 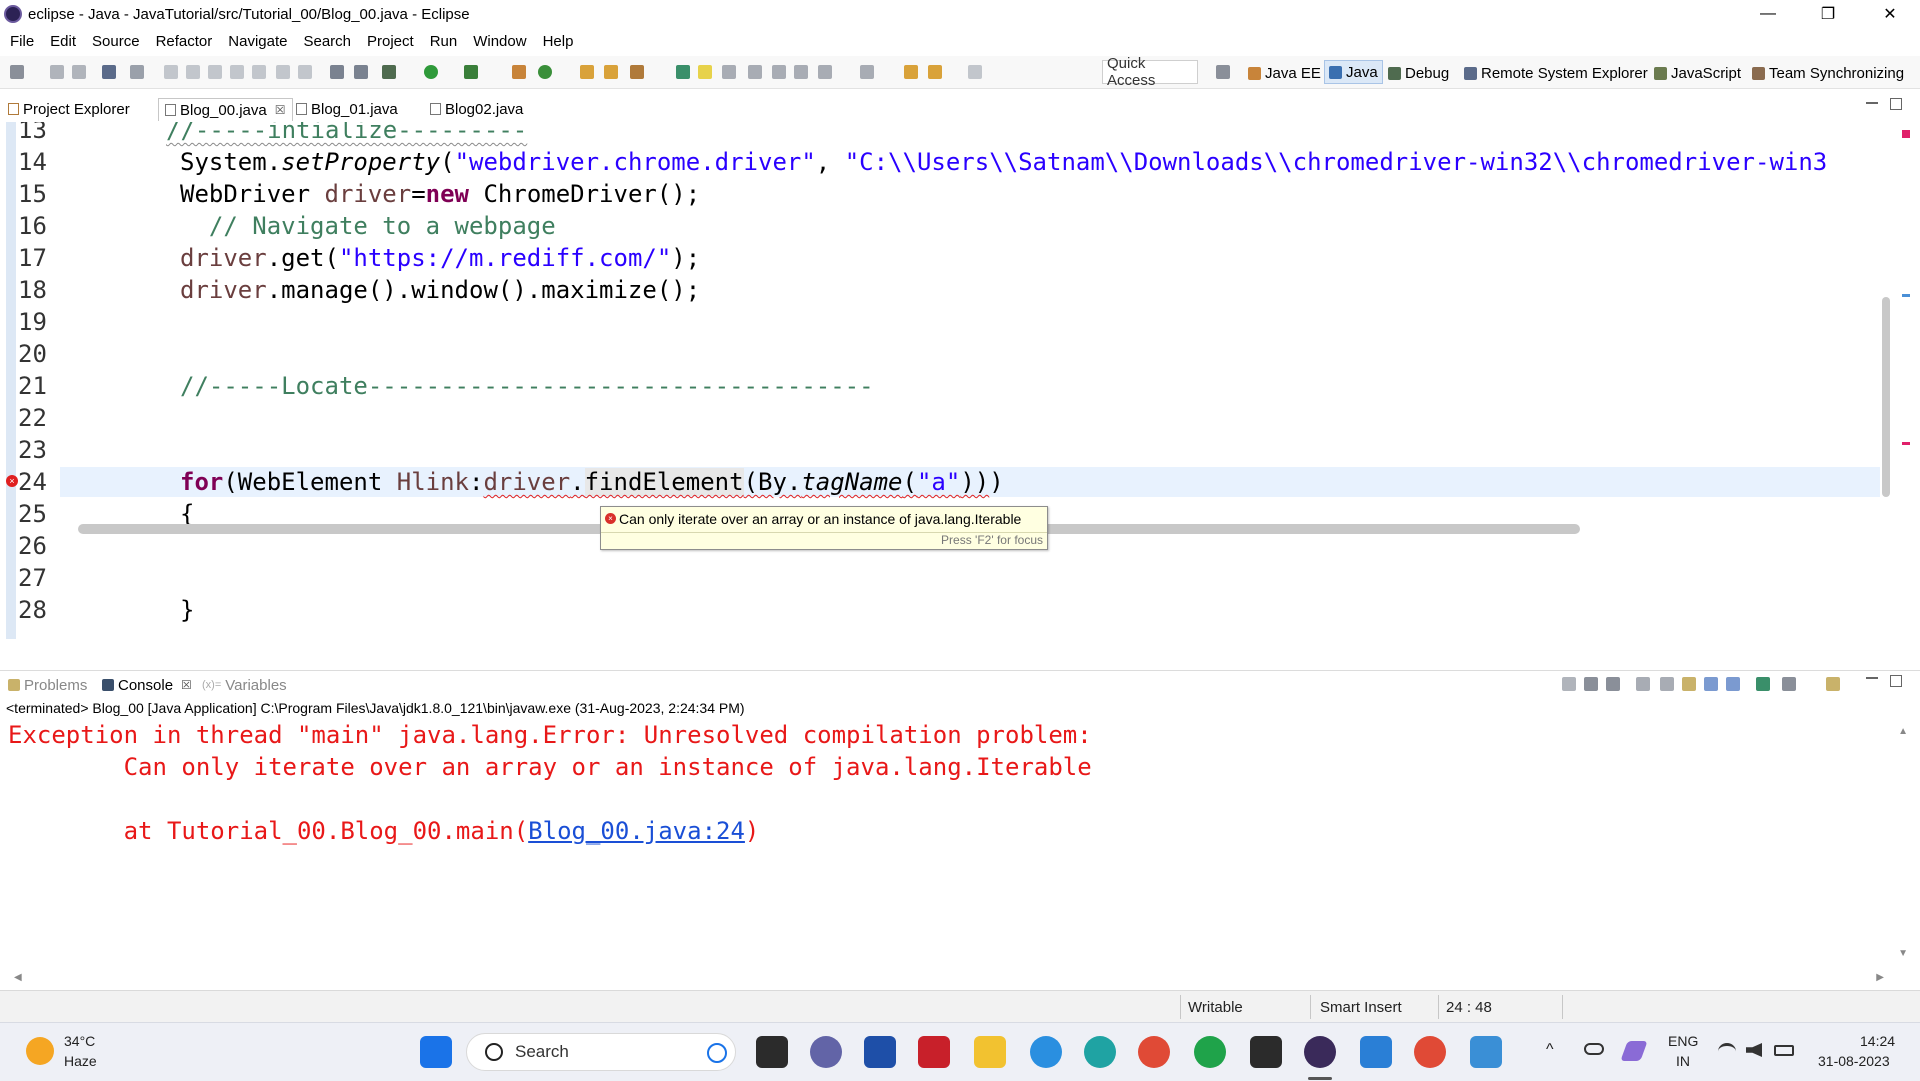 What do you see at coordinates (1768, 14) in the screenshot?
I see `minimize-button: —` at bounding box center [1768, 14].